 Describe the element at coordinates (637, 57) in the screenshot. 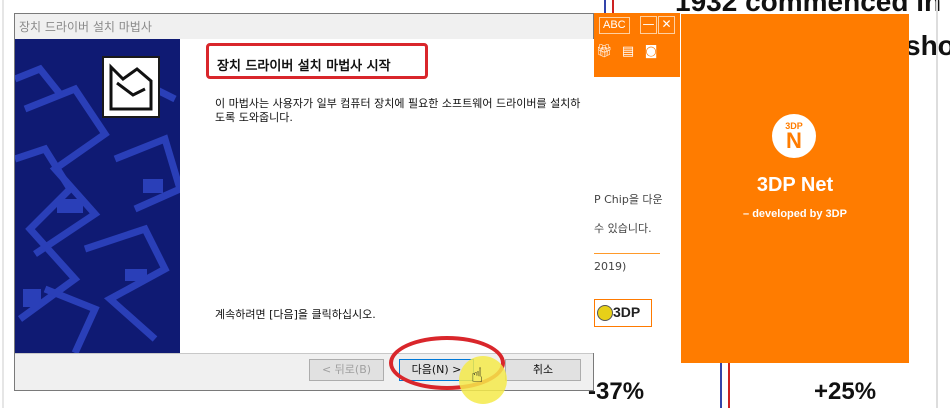

I see `chip-toolbar: 🎁︎ ▤ ◙` at that location.